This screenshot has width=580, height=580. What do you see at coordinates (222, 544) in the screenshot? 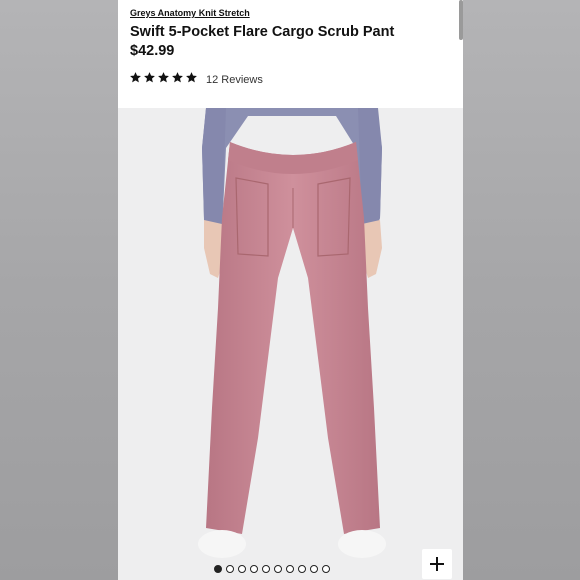
I see `left-shoe` at bounding box center [222, 544].